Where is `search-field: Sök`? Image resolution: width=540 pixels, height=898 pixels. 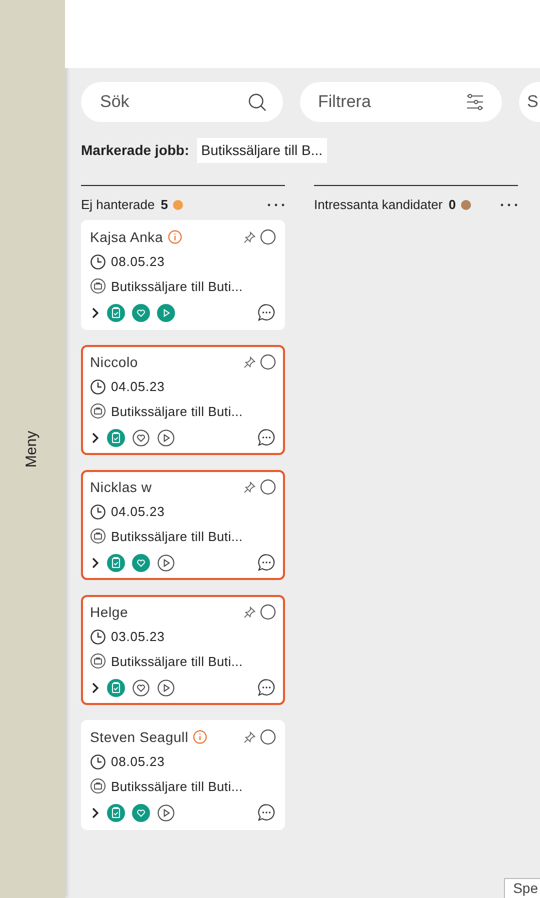 search-field: Sök is located at coordinates (182, 102).